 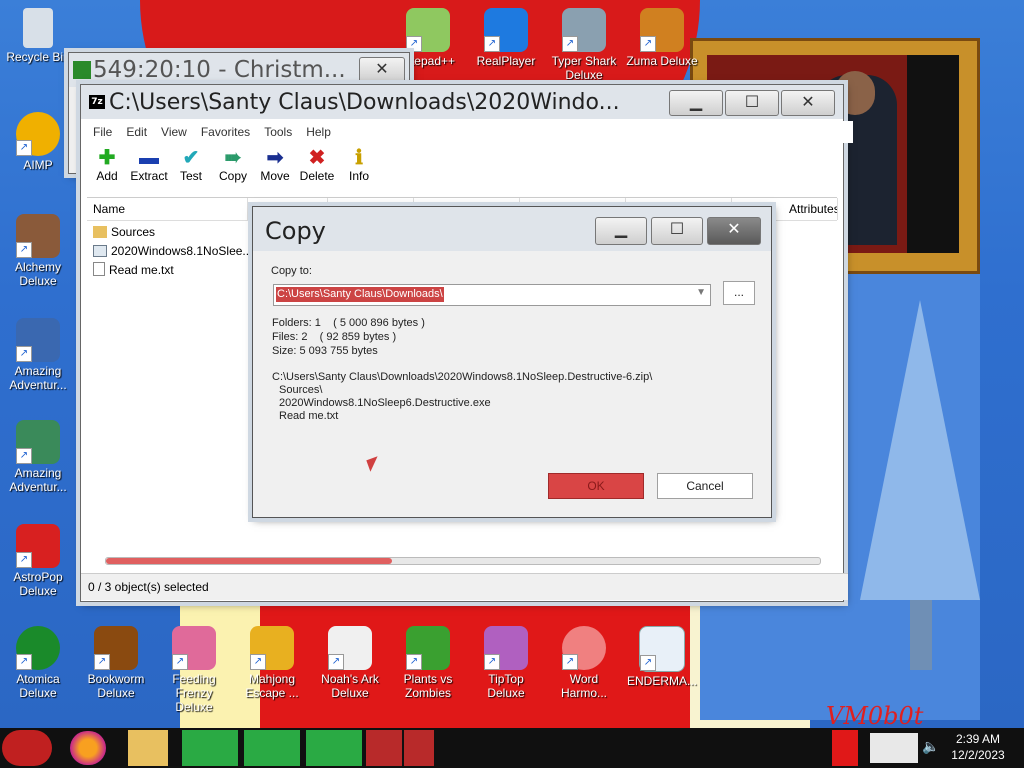 What do you see at coordinates (27, 748) in the screenshot?
I see `start-button` at bounding box center [27, 748].